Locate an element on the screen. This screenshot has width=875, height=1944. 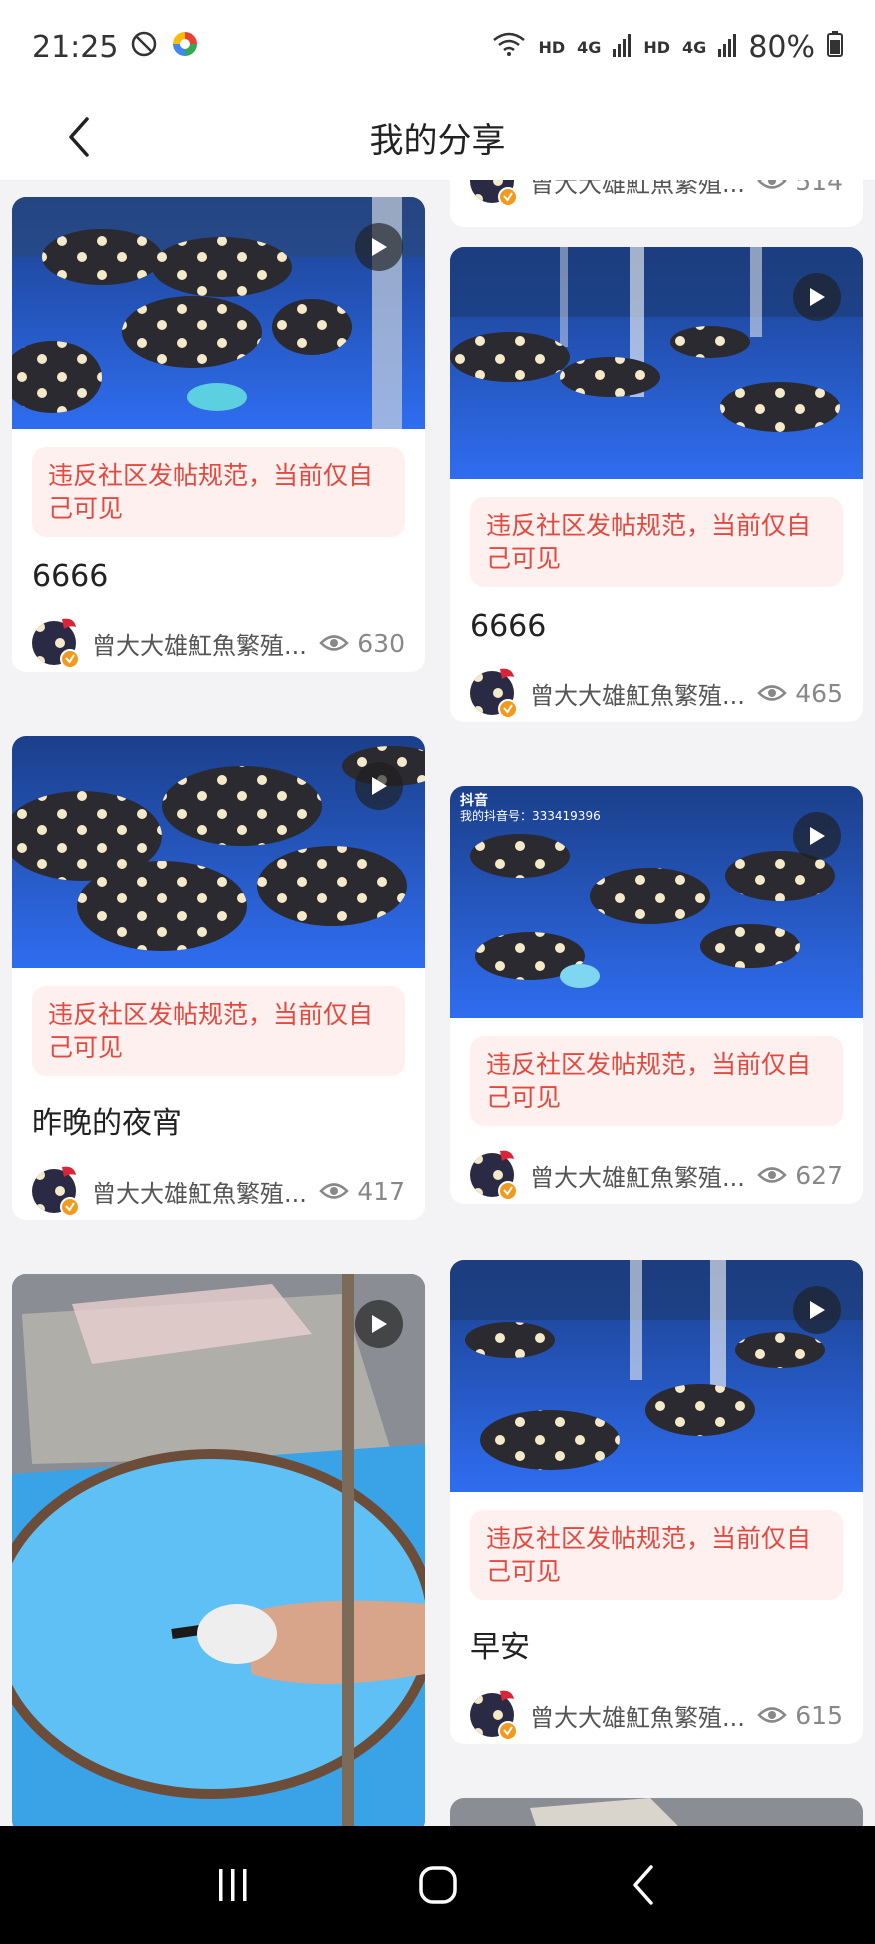
home-icon is located at coordinates (437, 1885).